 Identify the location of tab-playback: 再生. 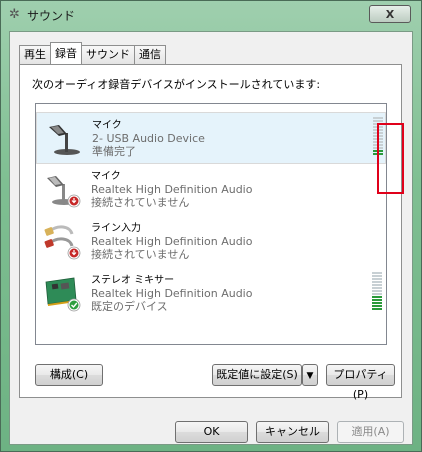
(35, 54).